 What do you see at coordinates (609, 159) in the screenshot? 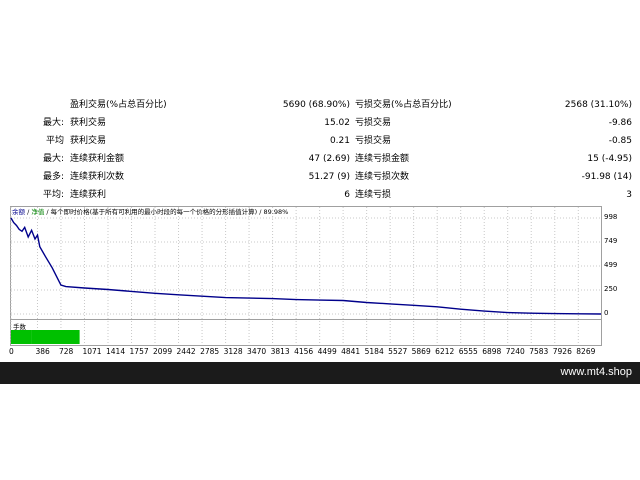
I see `stat-value-right: 15 (-4.95)` at bounding box center [609, 159].